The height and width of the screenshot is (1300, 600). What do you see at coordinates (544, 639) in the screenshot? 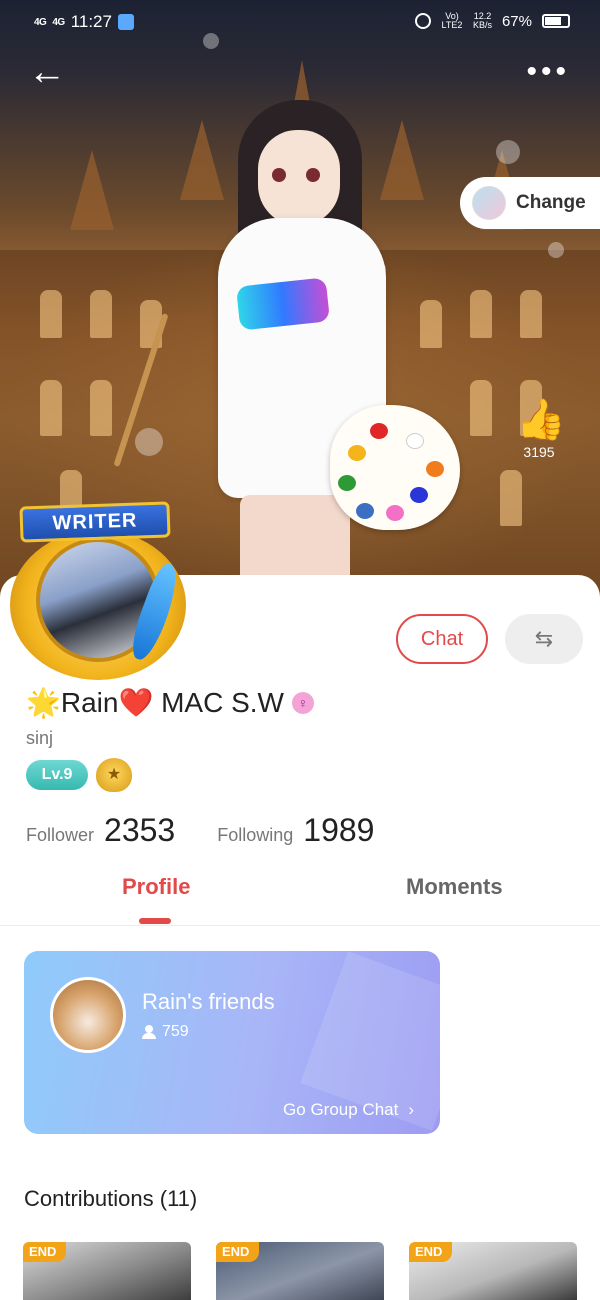
I see `swap-icon-button: ⇆` at bounding box center [544, 639].